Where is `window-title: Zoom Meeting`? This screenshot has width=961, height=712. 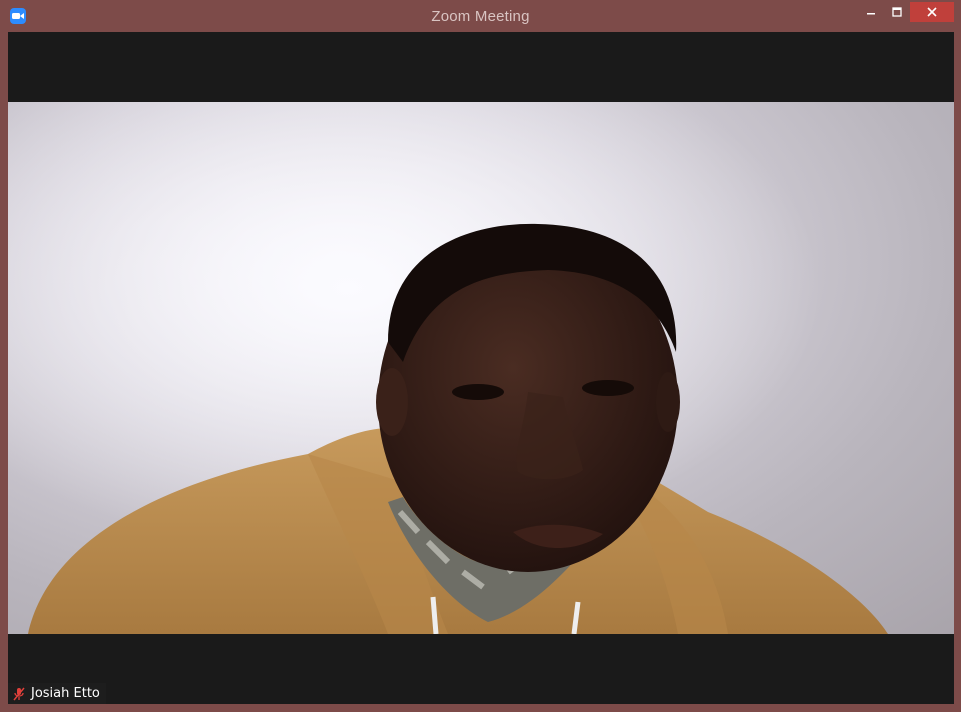
window-title: Zoom Meeting is located at coordinates (480, 16).